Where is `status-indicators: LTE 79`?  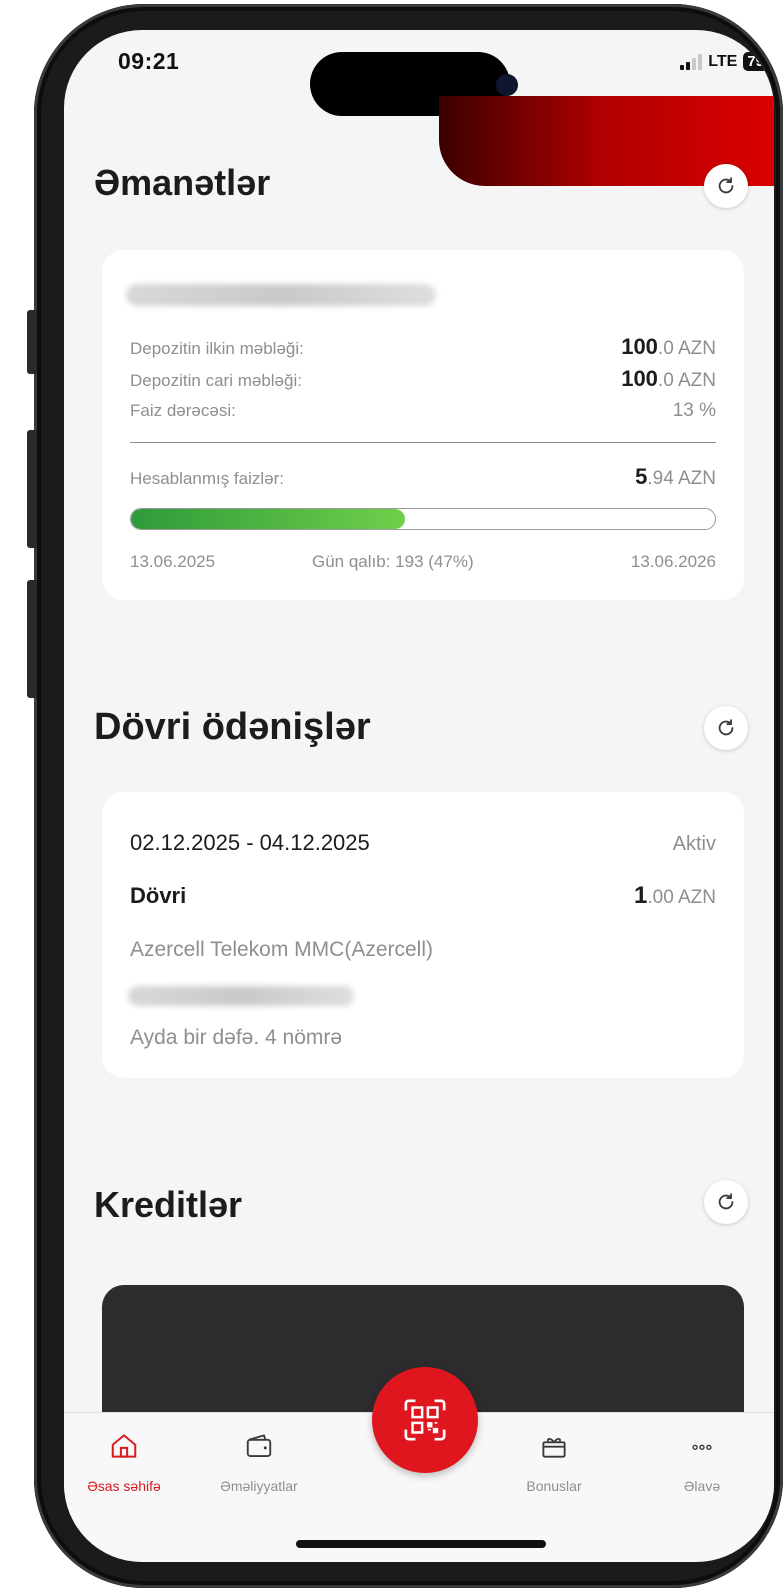
status-indicators: LTE 79 is located at coordinates (724, 61).